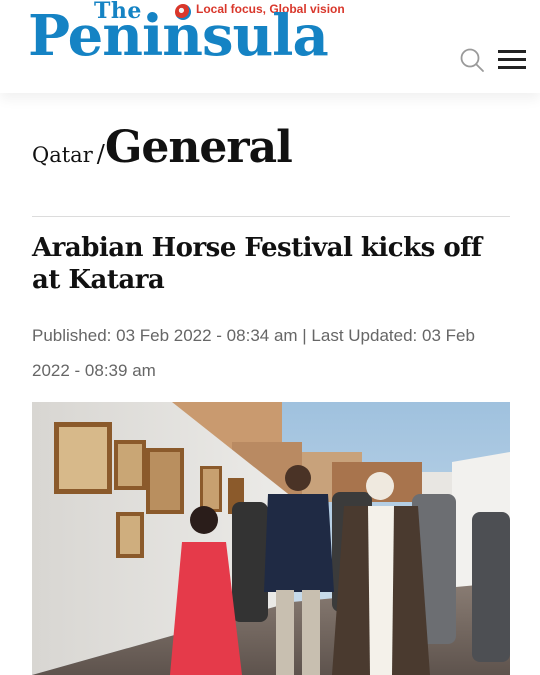 The height and width of the screenshot is (675, 540). I want to click on section-divider, so click(271, 216).